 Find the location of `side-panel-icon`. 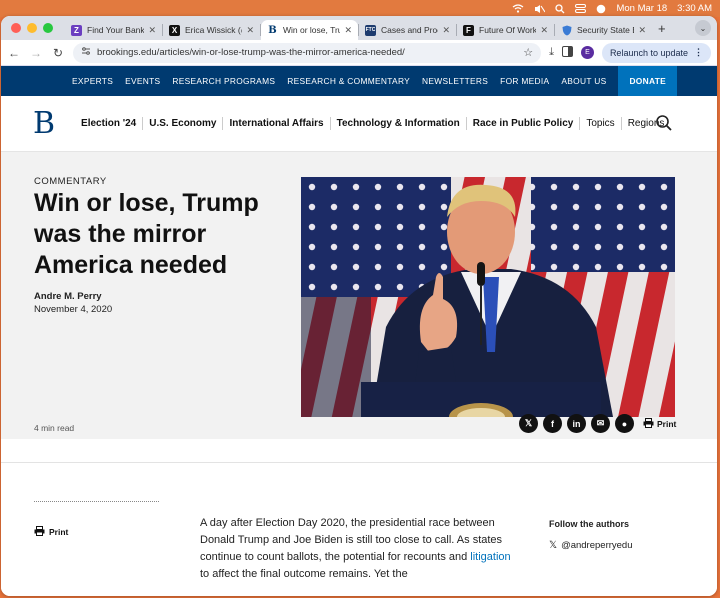

side-panel-icon is located at coordinates (567, 53).